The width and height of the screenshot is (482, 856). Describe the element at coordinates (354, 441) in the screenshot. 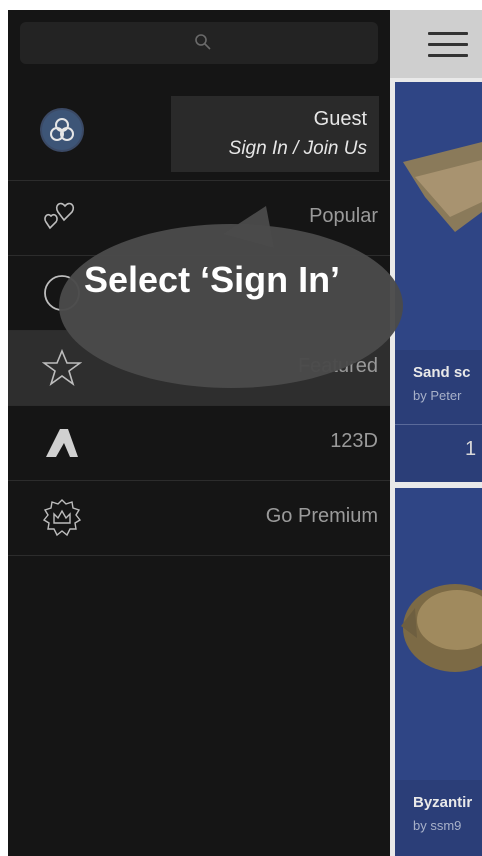

I see `menu-label: 123D` at that location.